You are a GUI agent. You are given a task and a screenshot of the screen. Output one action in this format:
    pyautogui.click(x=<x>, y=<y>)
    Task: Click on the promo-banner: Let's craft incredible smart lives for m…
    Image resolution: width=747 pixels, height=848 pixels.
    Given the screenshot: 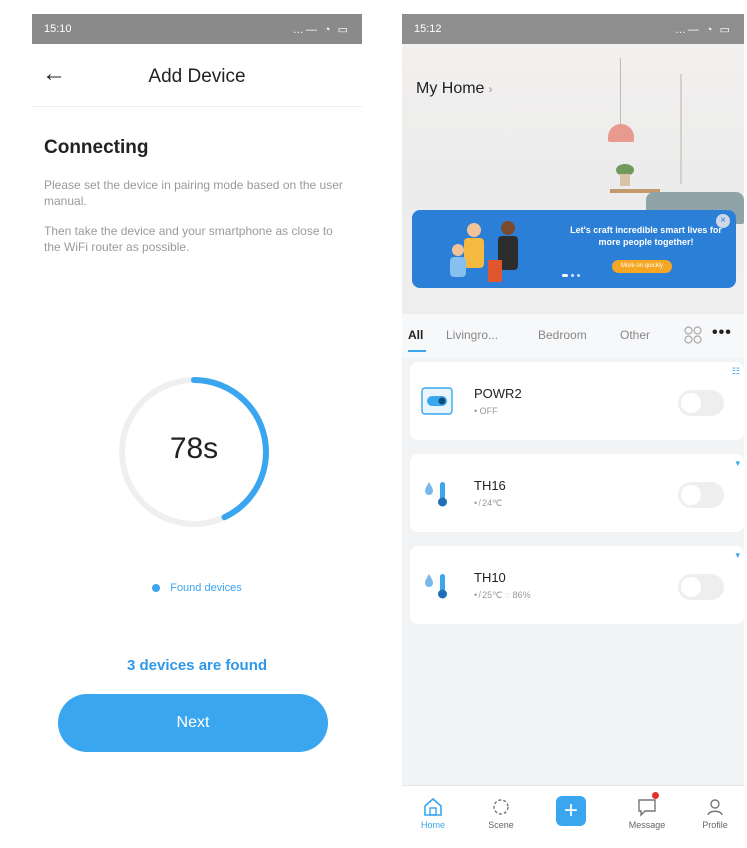 What is the action you would take?
    pyautogui.click(x=574, y=249)
    